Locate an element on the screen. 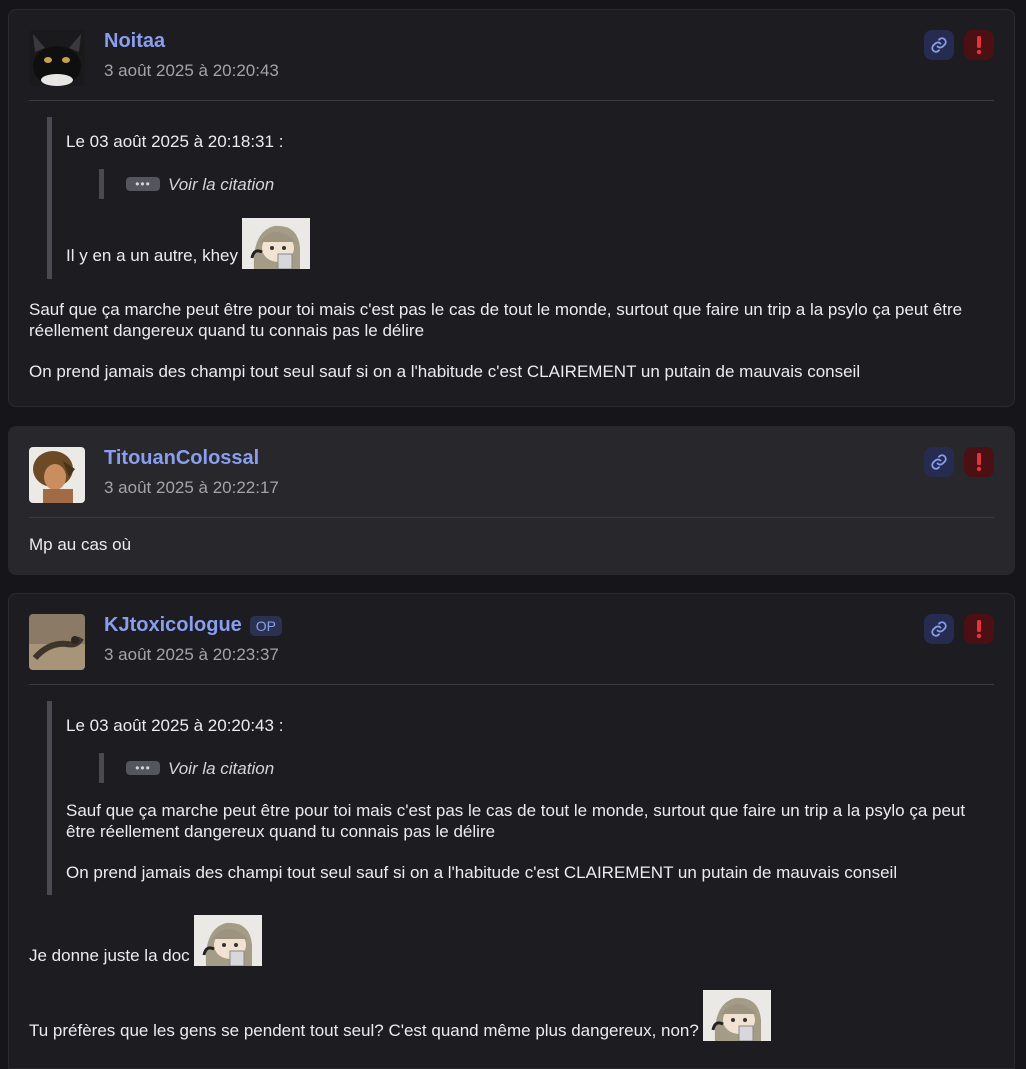 This screenshot has width=1026, height=1069. author-name: TitouanColossal is located at coordinates (181, 458).